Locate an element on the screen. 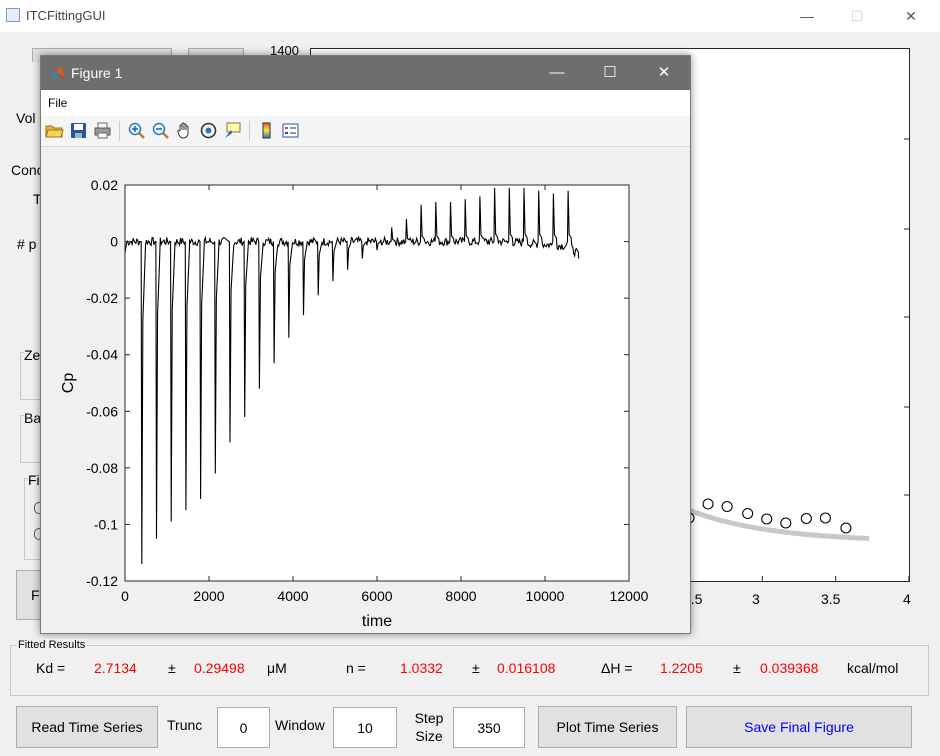  y-tick-label: -0.08 is located at coordinates (102, 468).